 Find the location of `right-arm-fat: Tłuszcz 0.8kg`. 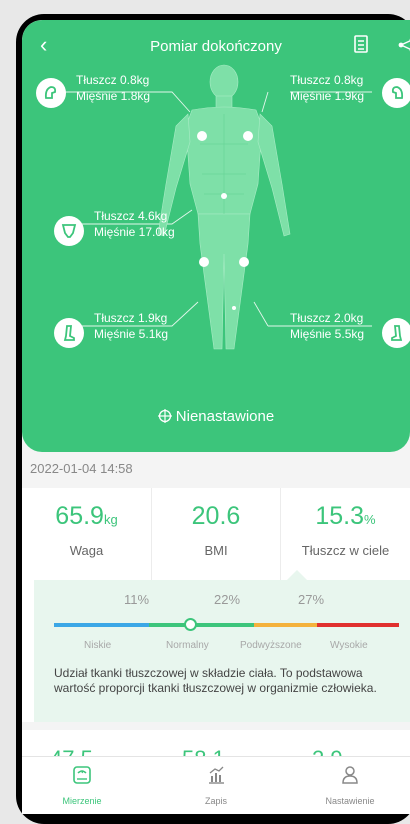

right-arm-fat: Tłuszcz 0.8kg is located at coordinates (327, 80).